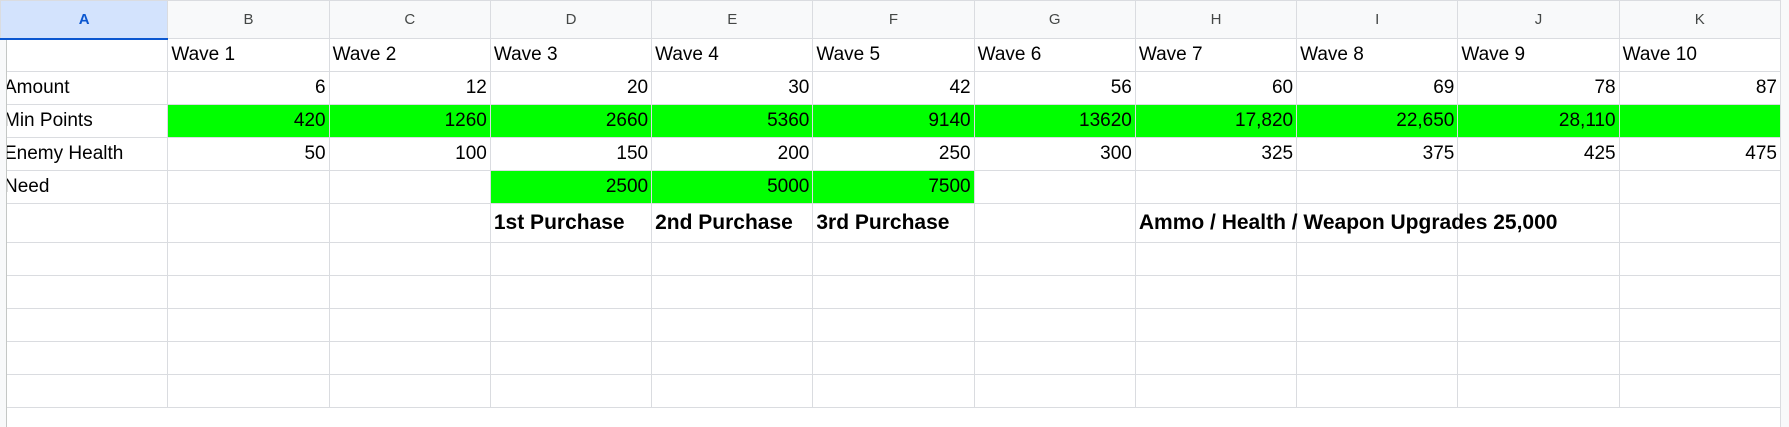 Image resolution: width=1789 pixels, height=427 pixels. What do you see at coordinates (732, 19) in the screenshot?
I see `column-header-e: E` at bounding box center [732, 19].